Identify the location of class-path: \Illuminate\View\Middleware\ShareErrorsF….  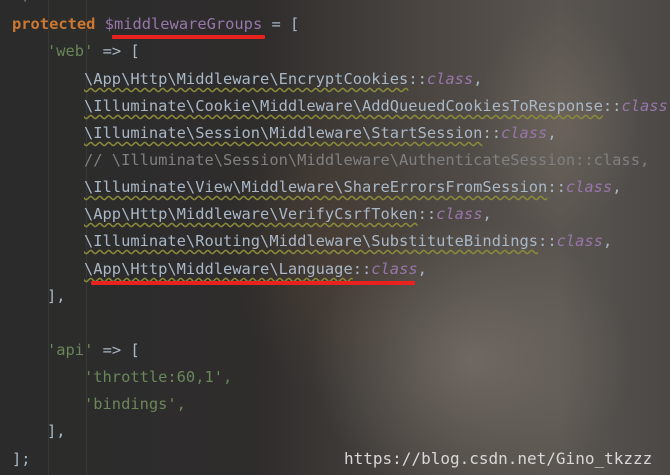
(316, 187).